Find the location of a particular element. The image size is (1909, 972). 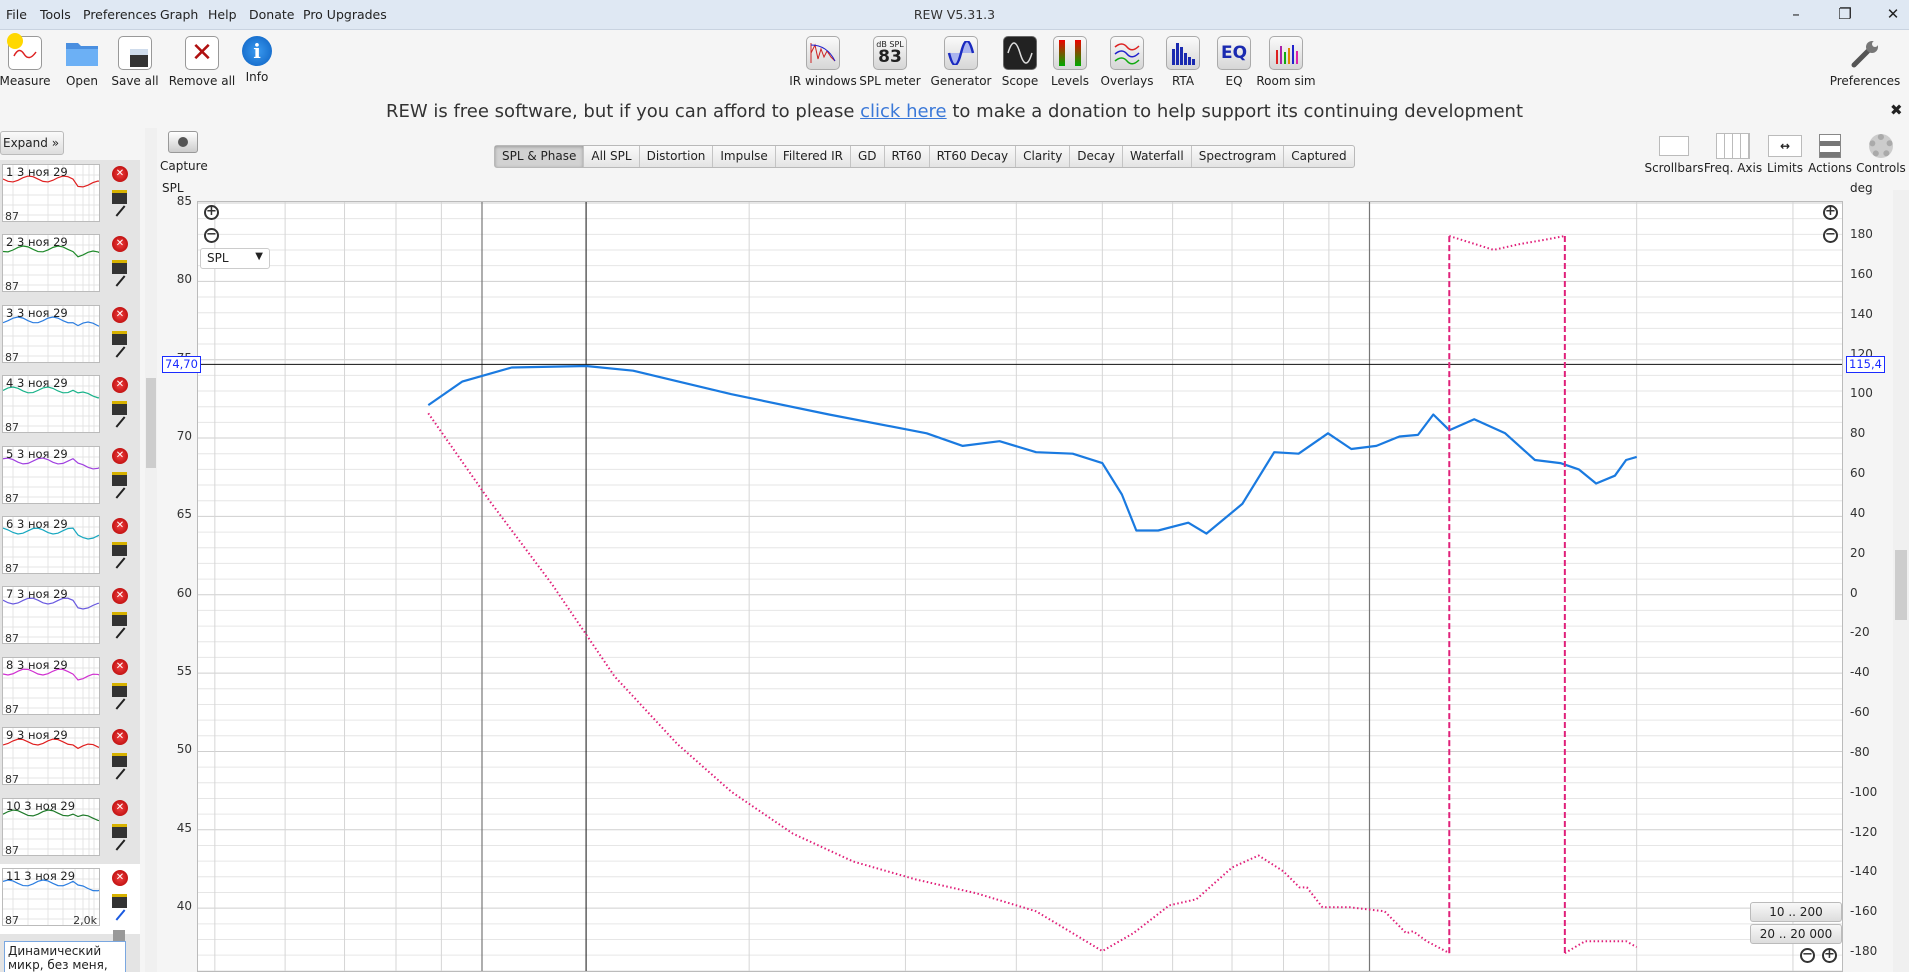

preferences-button: Preferences is located at coordinates (1865, 62).